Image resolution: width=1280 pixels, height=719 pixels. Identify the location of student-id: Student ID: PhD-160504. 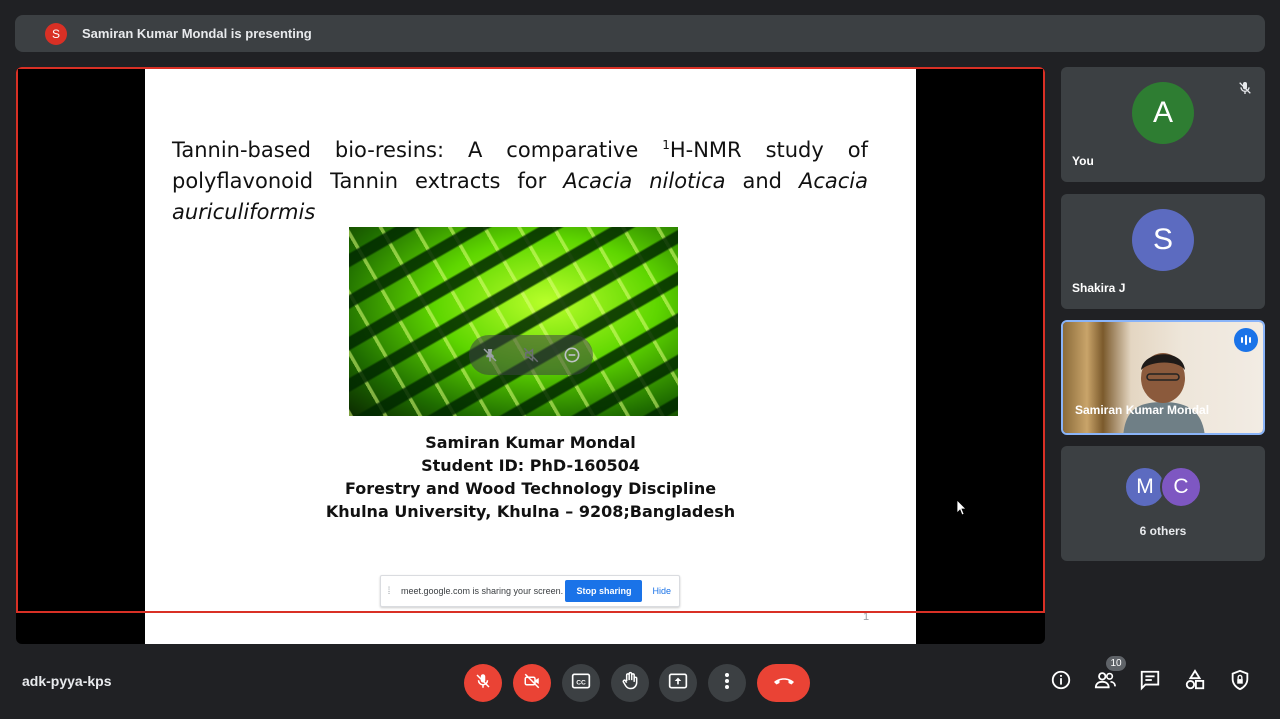
(530, 465).